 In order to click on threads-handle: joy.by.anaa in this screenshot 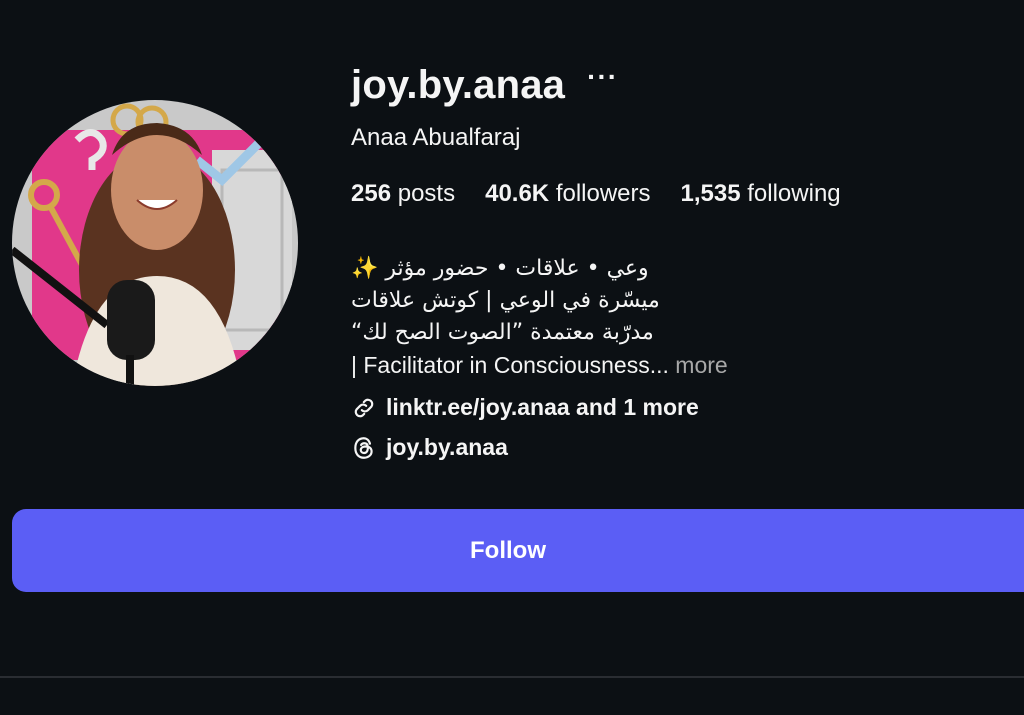, I will do `click(447, 447)`.